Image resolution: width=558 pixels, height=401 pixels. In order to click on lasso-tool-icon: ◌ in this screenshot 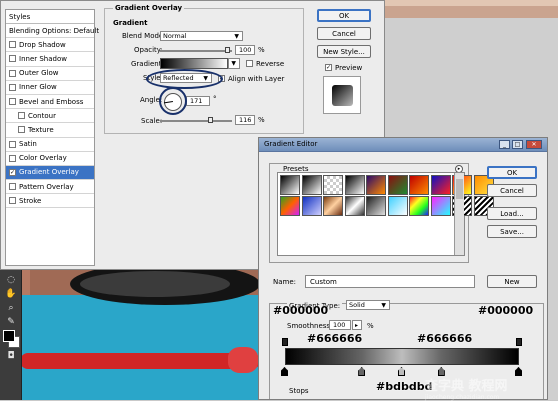, I will do `click(11, 280)`.